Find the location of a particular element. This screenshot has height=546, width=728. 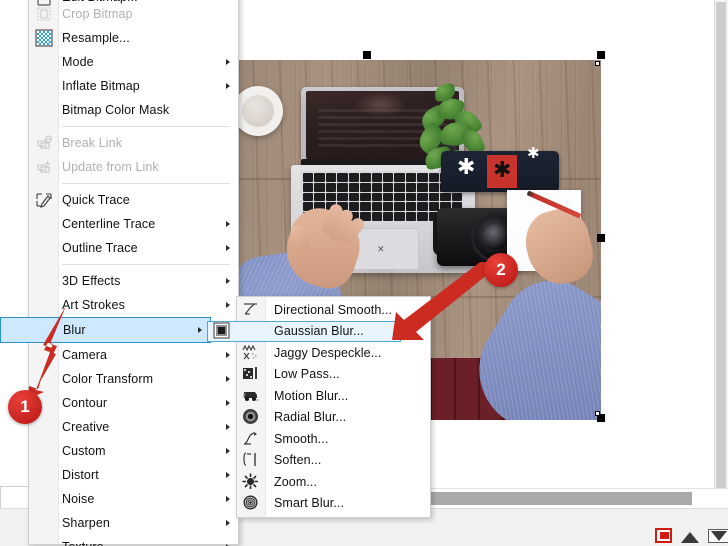

menu-item-3d-effects: 3D Effects is located at coordinates (133, 281).